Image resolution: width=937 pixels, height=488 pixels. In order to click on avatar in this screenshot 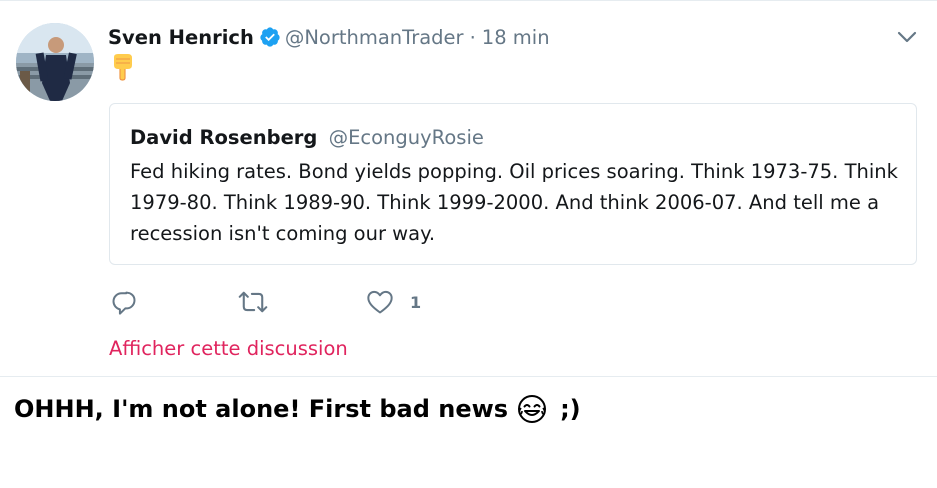, I will do `click(55, 62)`.